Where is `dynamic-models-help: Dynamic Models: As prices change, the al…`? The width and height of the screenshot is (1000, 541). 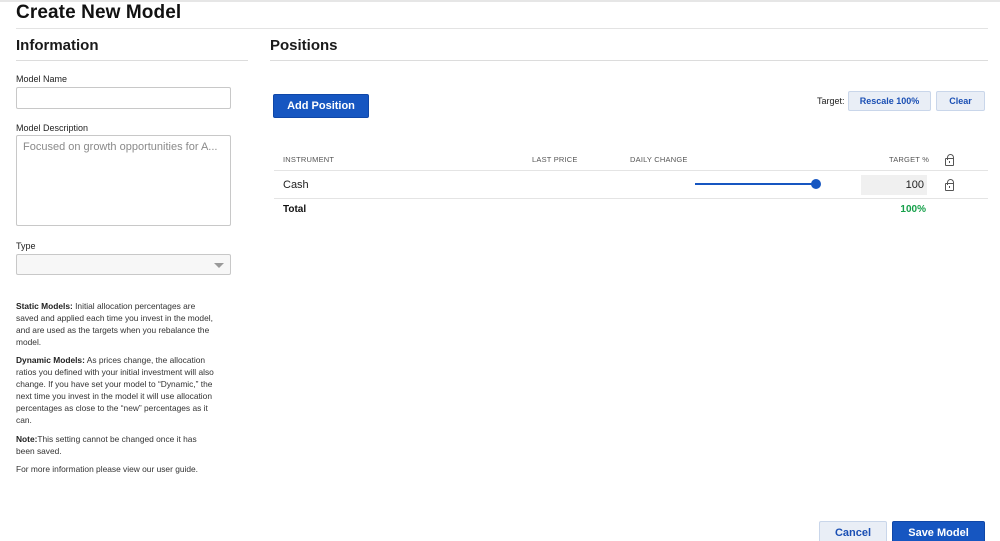 dynamic-models-help: Dynamic Models: As prices change, the al… is located at coordinates (116, 390).